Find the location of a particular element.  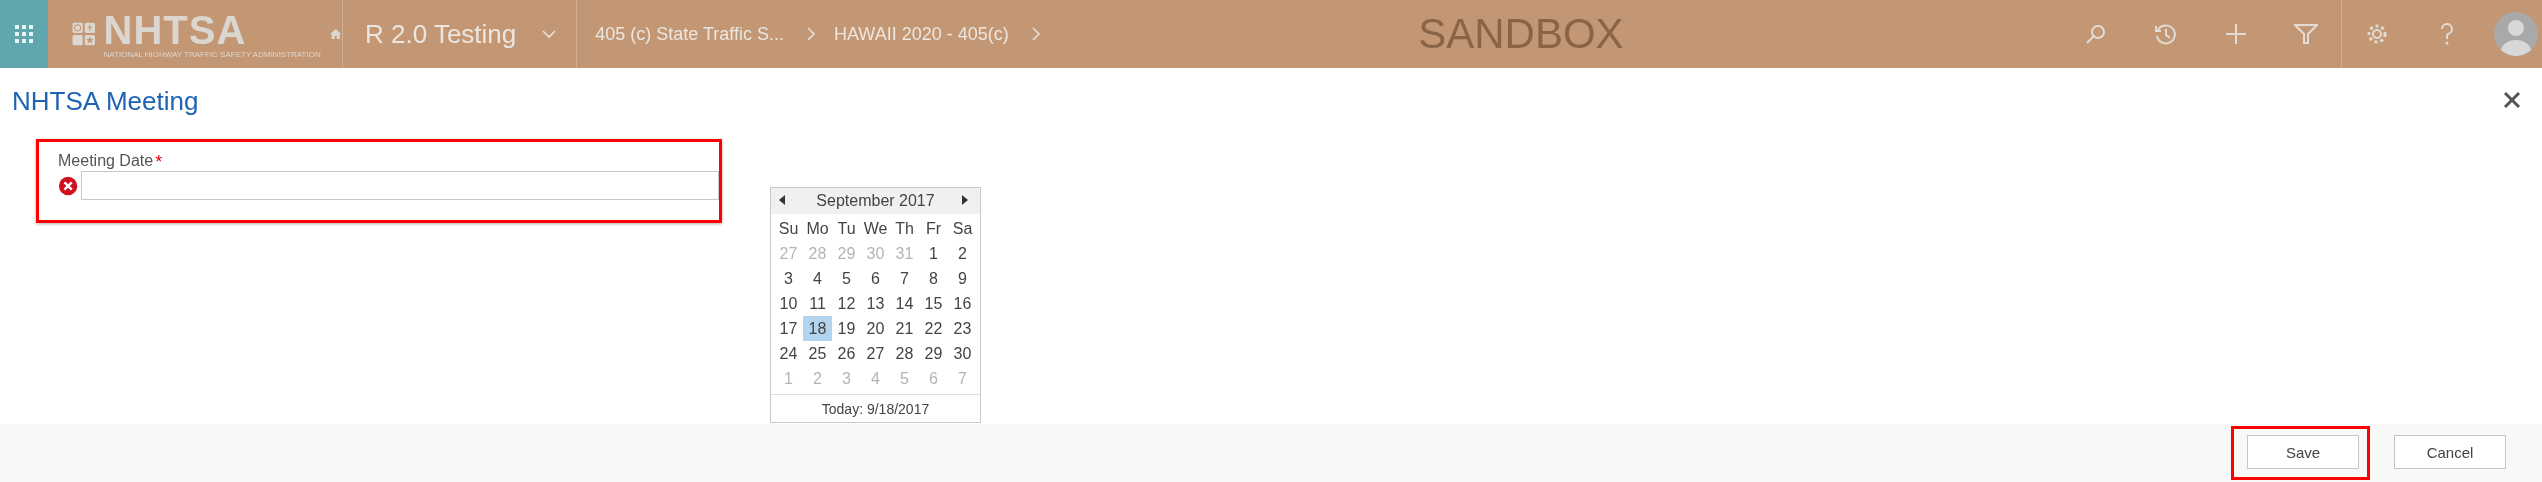

close-button is located at coordinates (2512, 100).